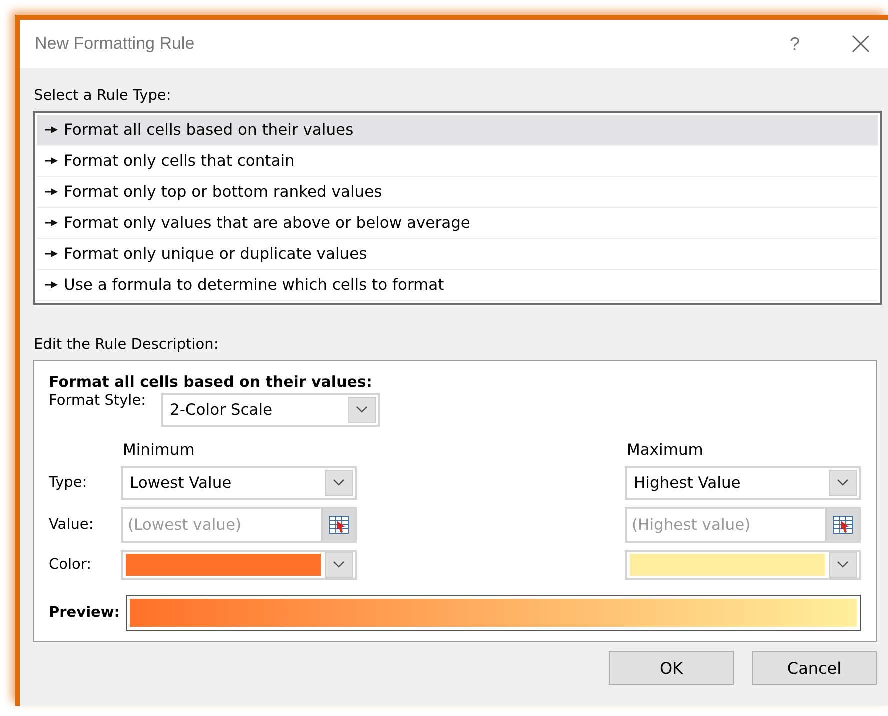 This screenshot has width=888, height=716. What do you see at coordinates (795, 44) in the screenshot?
I see `help-button: ?` at bounding box center [795, 44].